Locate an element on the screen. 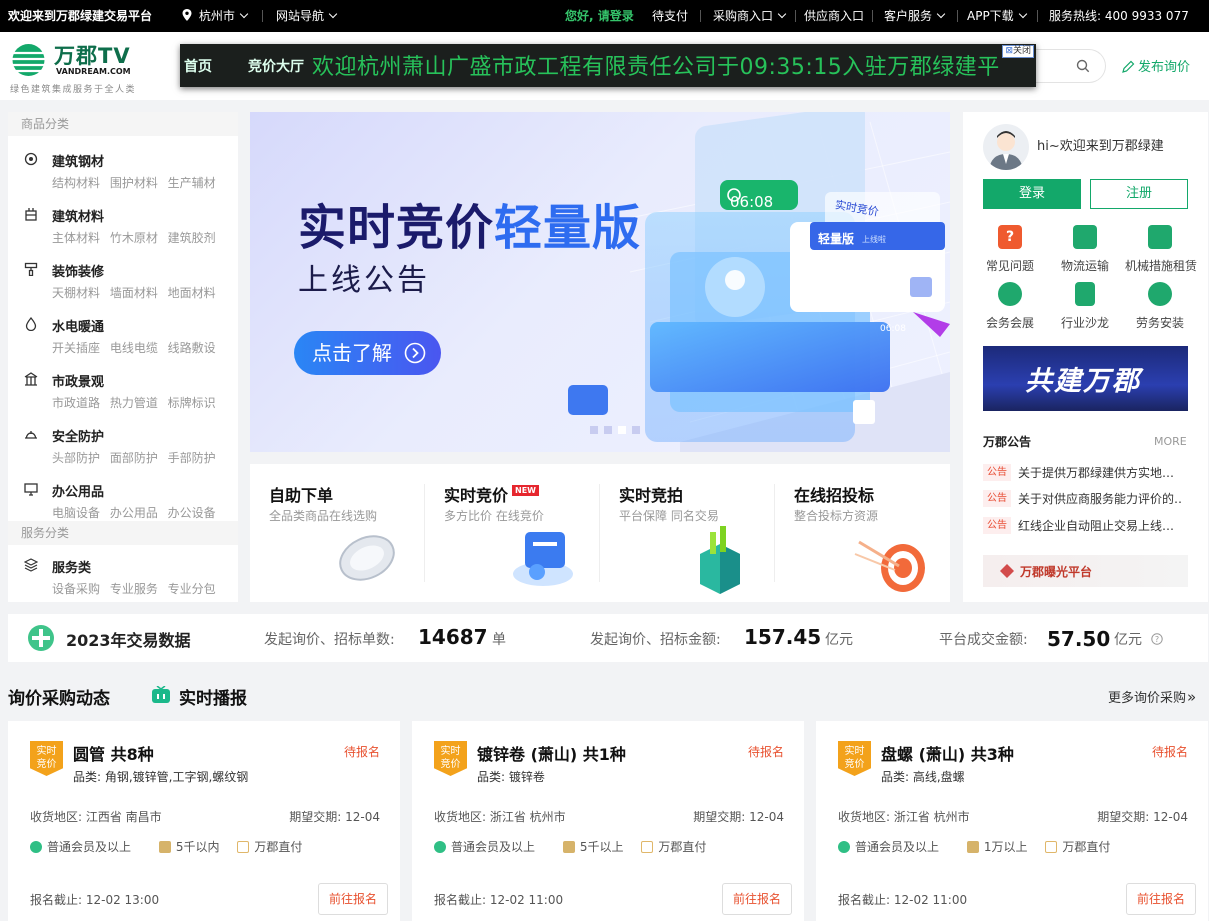 This screenshot has width=1209, height=921. quick-conference: 会务会展 is located at coordinates (1010, 306).